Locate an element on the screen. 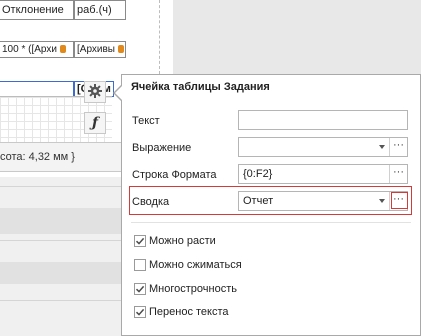 This screenshot has width=421, height=336. format-string-value: {0:F2} is located at coordinates (258, 174).